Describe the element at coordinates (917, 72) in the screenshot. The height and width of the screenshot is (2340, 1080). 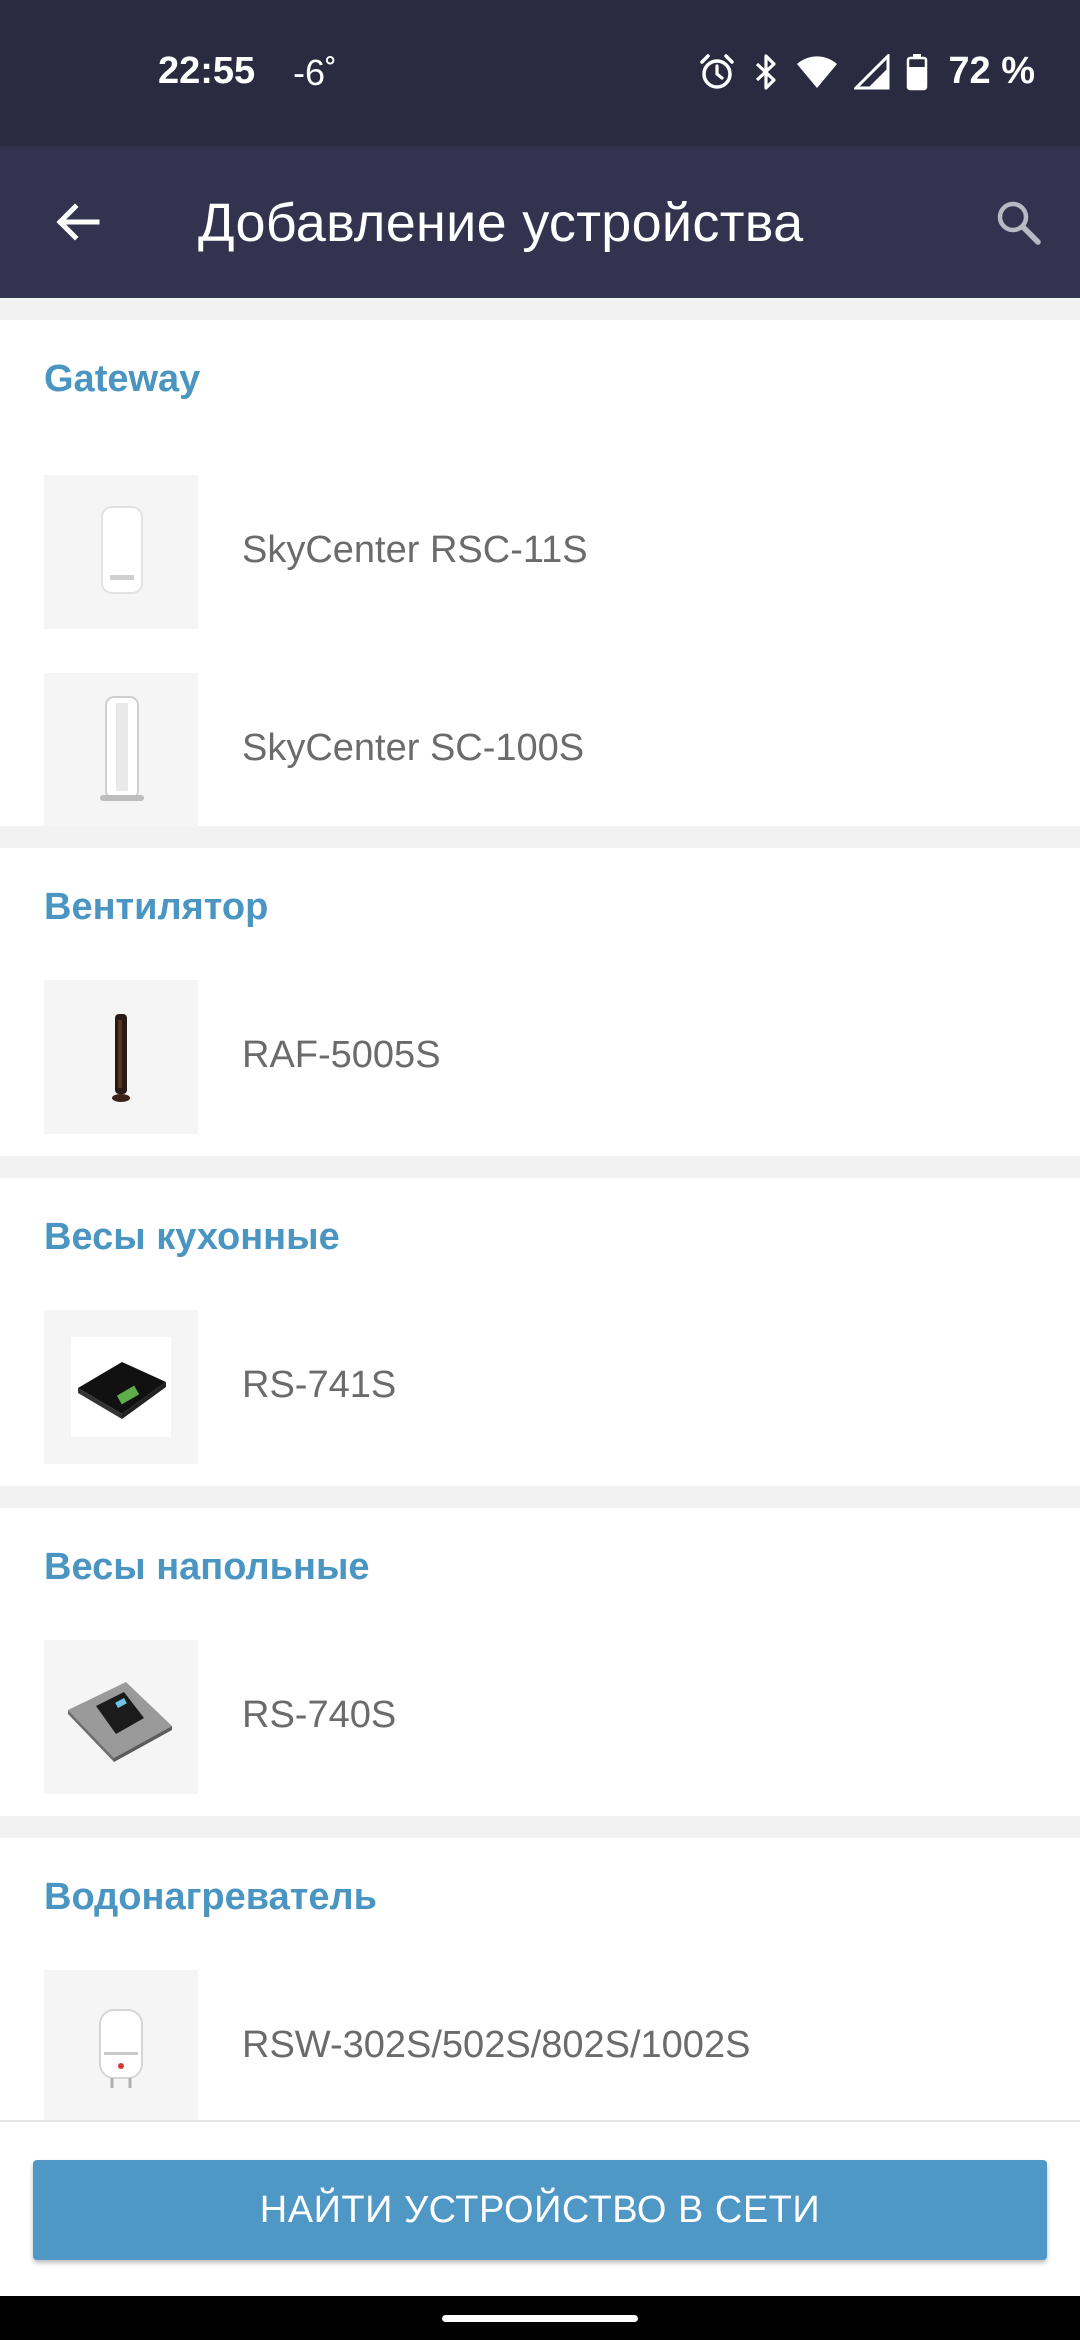
I see `battery-icon` at that location.